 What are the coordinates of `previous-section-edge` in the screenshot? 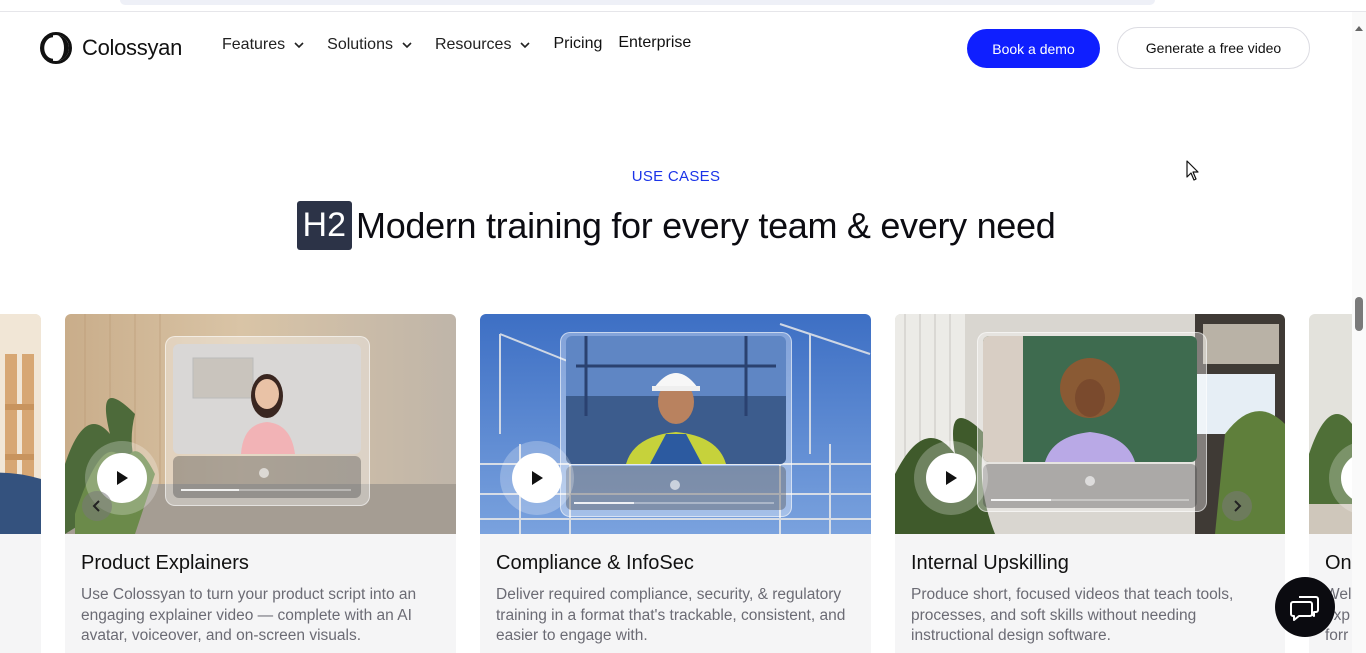 It's located at (683, 6).